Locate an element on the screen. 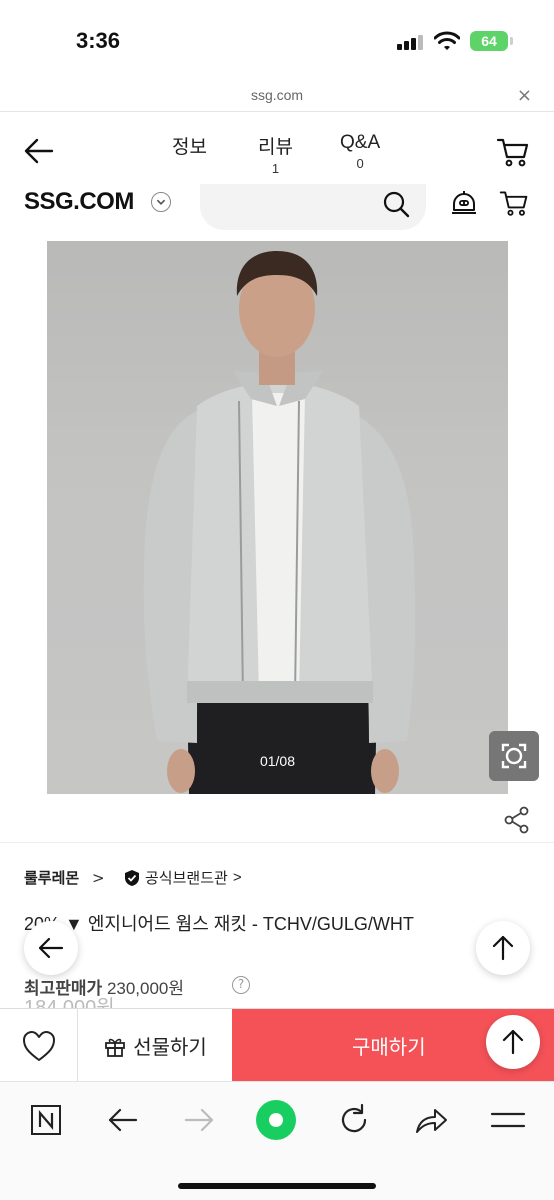 Image resolution: width=554 pixels, height=1200 pixels. heart-icon is located at coordinates (39, 1046).